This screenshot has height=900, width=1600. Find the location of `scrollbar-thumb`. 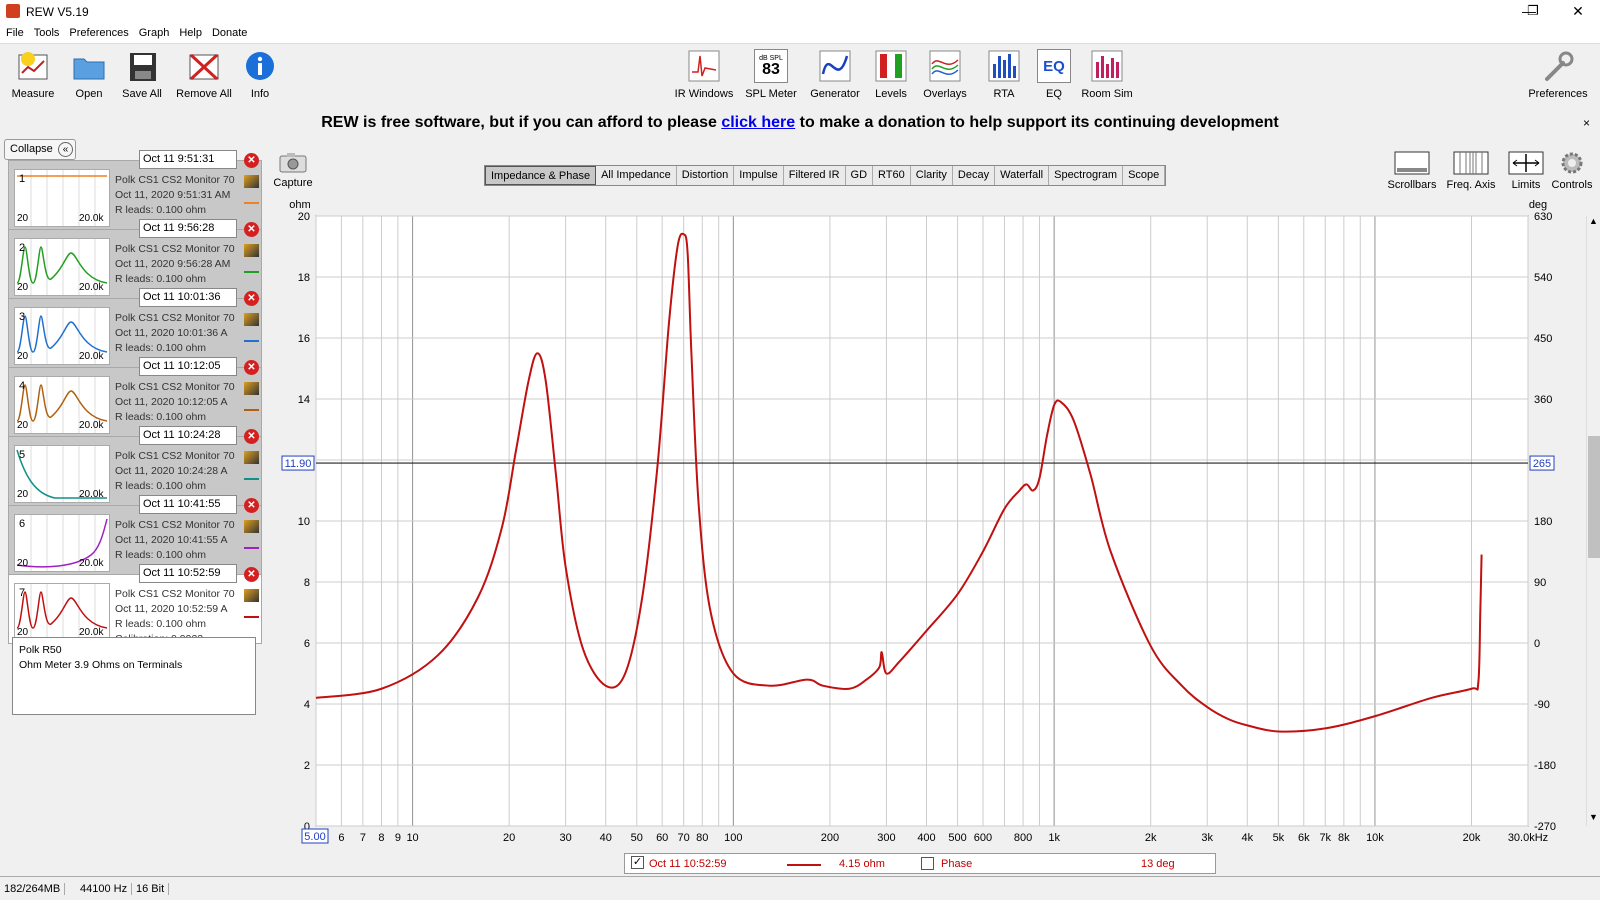

scrollbar-thumb is located at coordinates (1594, 497).